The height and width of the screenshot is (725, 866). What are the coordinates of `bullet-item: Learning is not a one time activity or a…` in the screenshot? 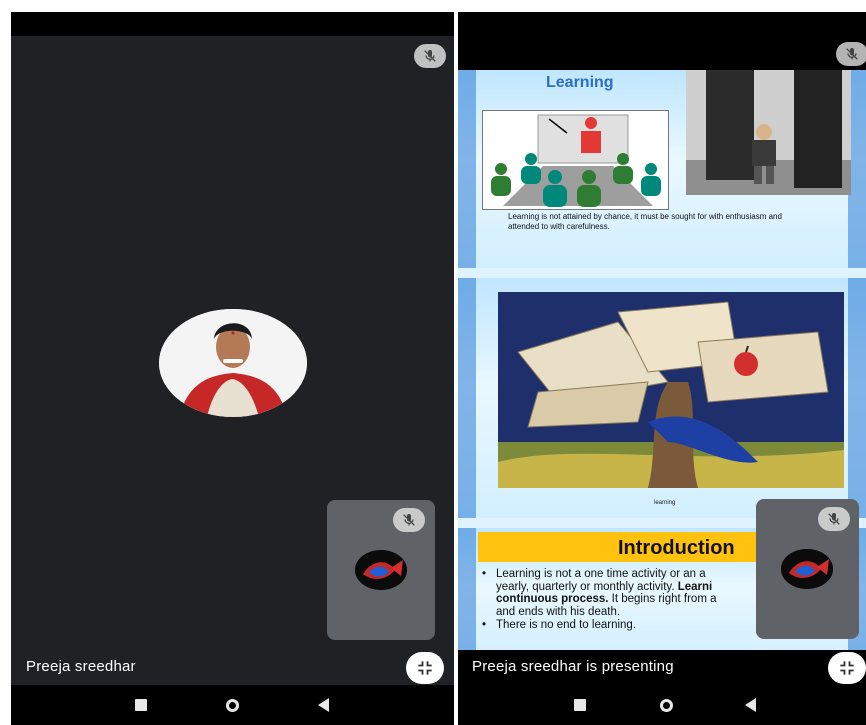 It's located at (637, 593).